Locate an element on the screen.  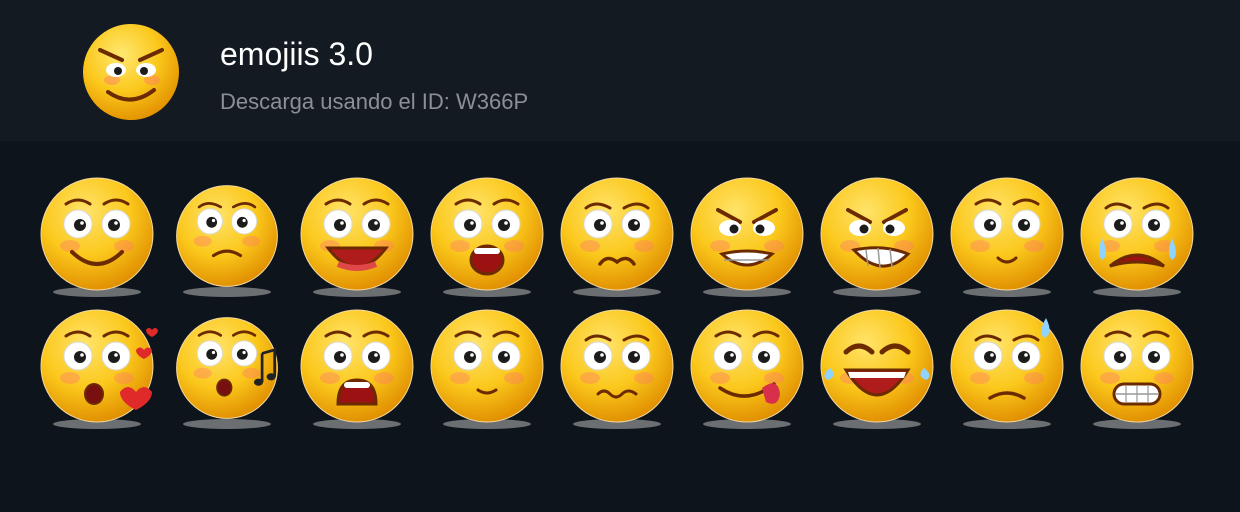
sticker-grimacing is located at coordinates (1137, 366).